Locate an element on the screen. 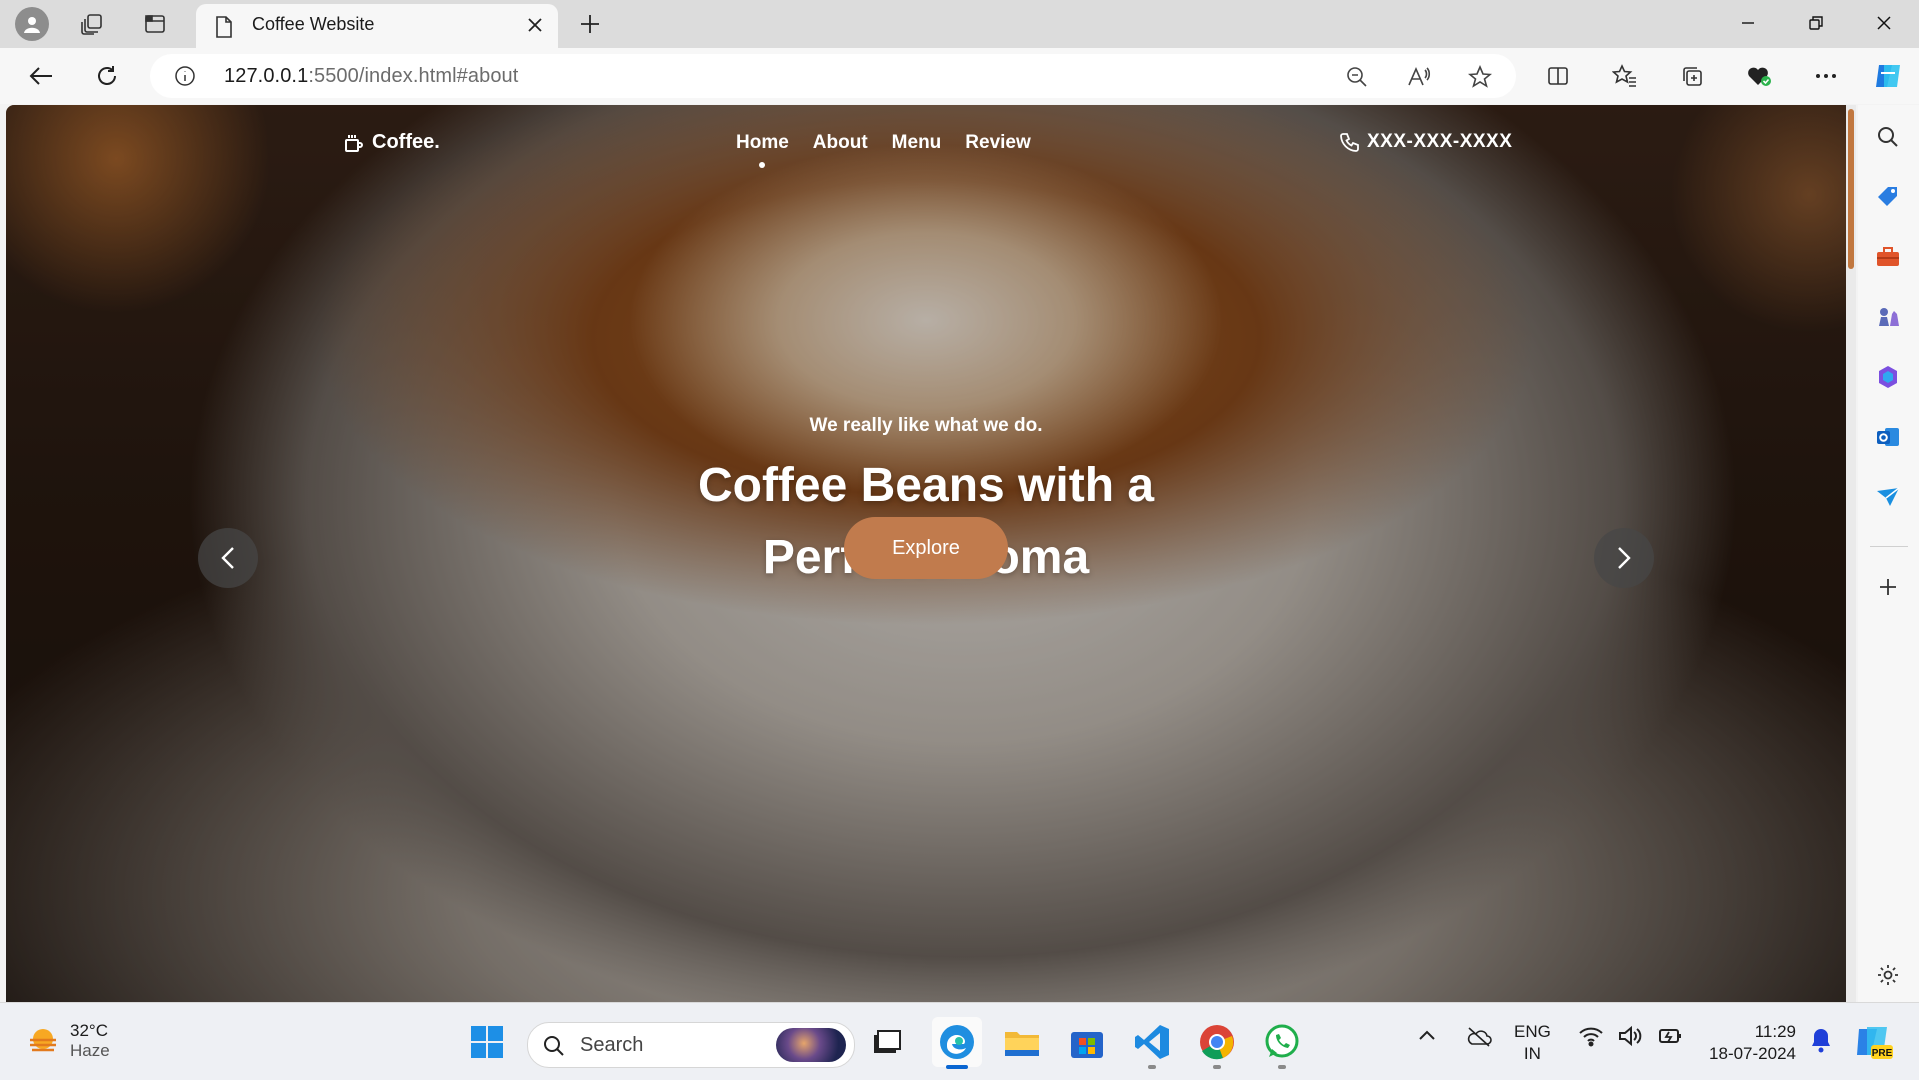 The width and height of the screenshot is (1919, 1080). system-clock: 11:29 18-07-2024 is located at coordinates (1748, 1043).